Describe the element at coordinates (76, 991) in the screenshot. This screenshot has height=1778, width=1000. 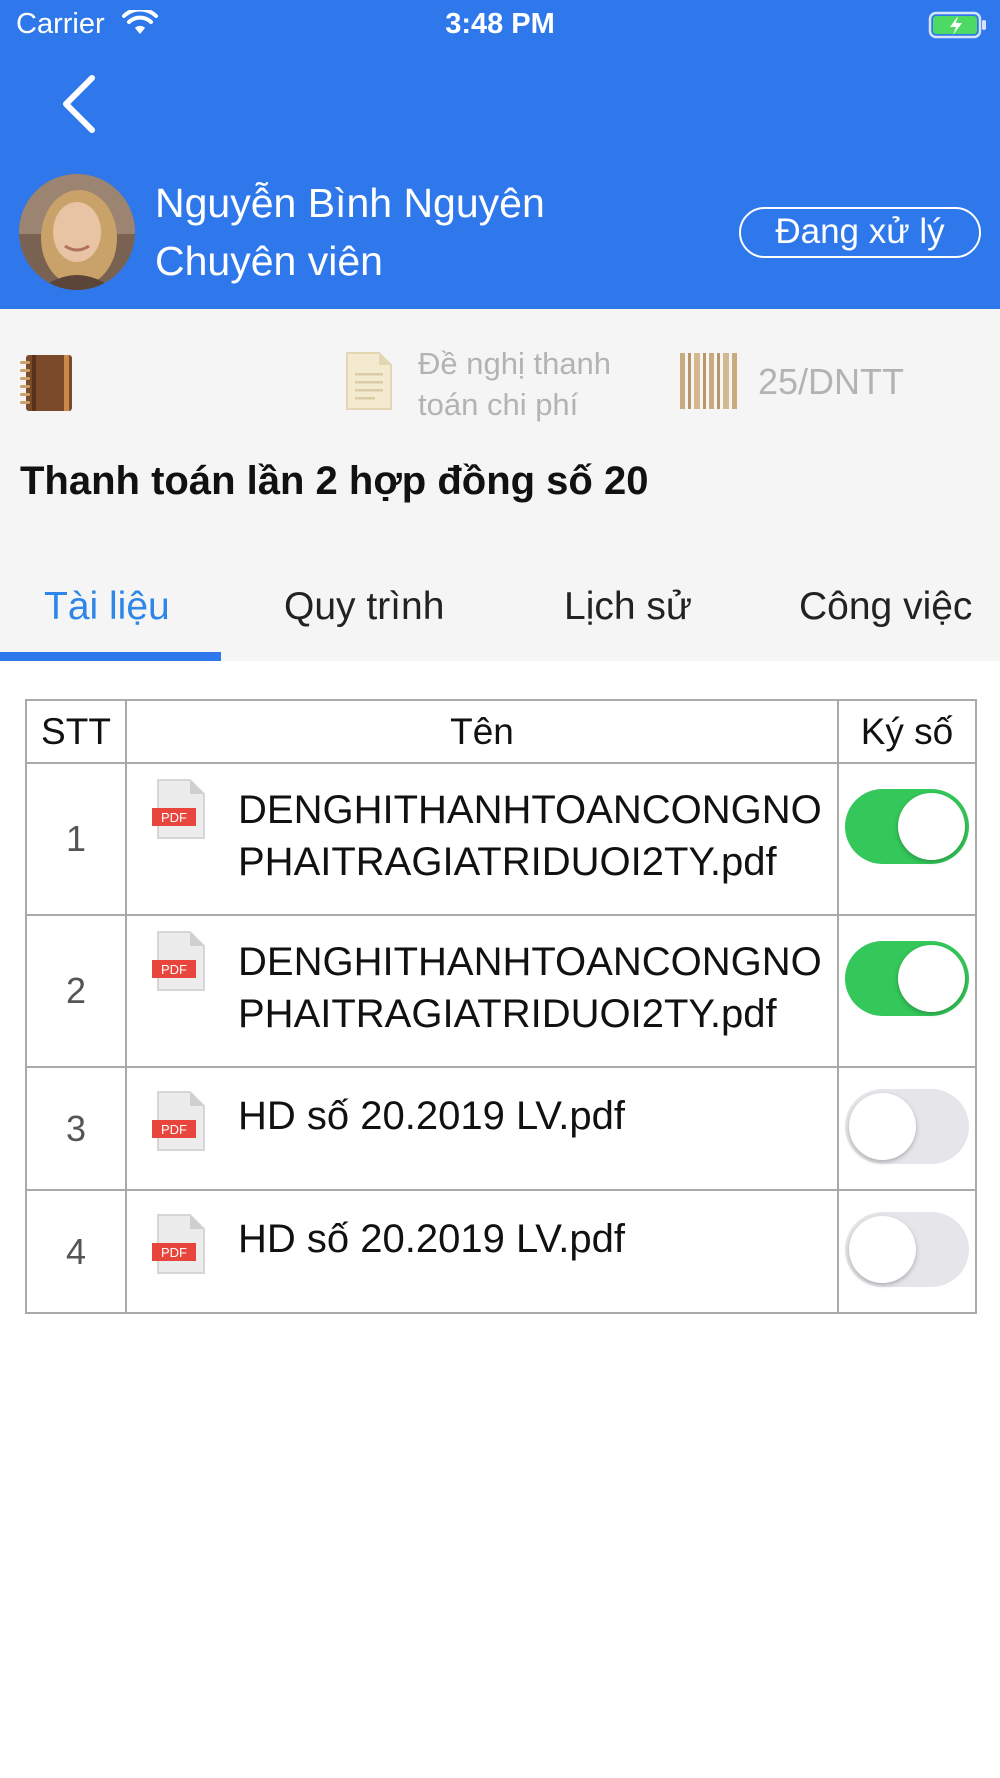
I see `row-stt: 2` at that location.